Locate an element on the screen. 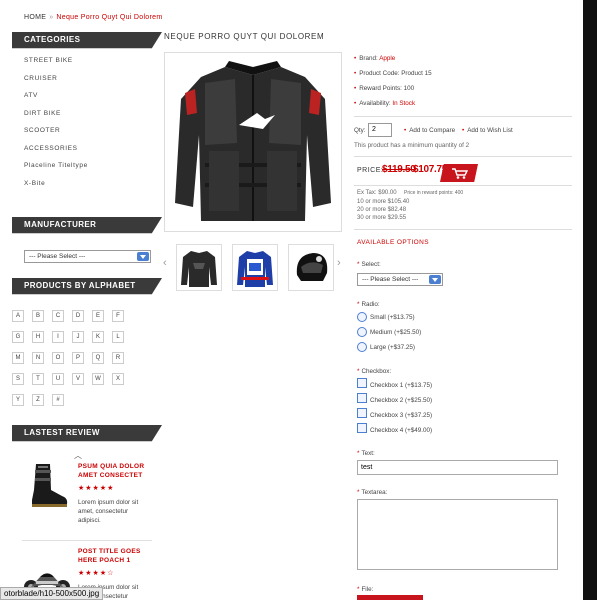 The width and height of the screenshot is (597, 600). alphabet-letter-link: L is located at coordinates (118, 337).